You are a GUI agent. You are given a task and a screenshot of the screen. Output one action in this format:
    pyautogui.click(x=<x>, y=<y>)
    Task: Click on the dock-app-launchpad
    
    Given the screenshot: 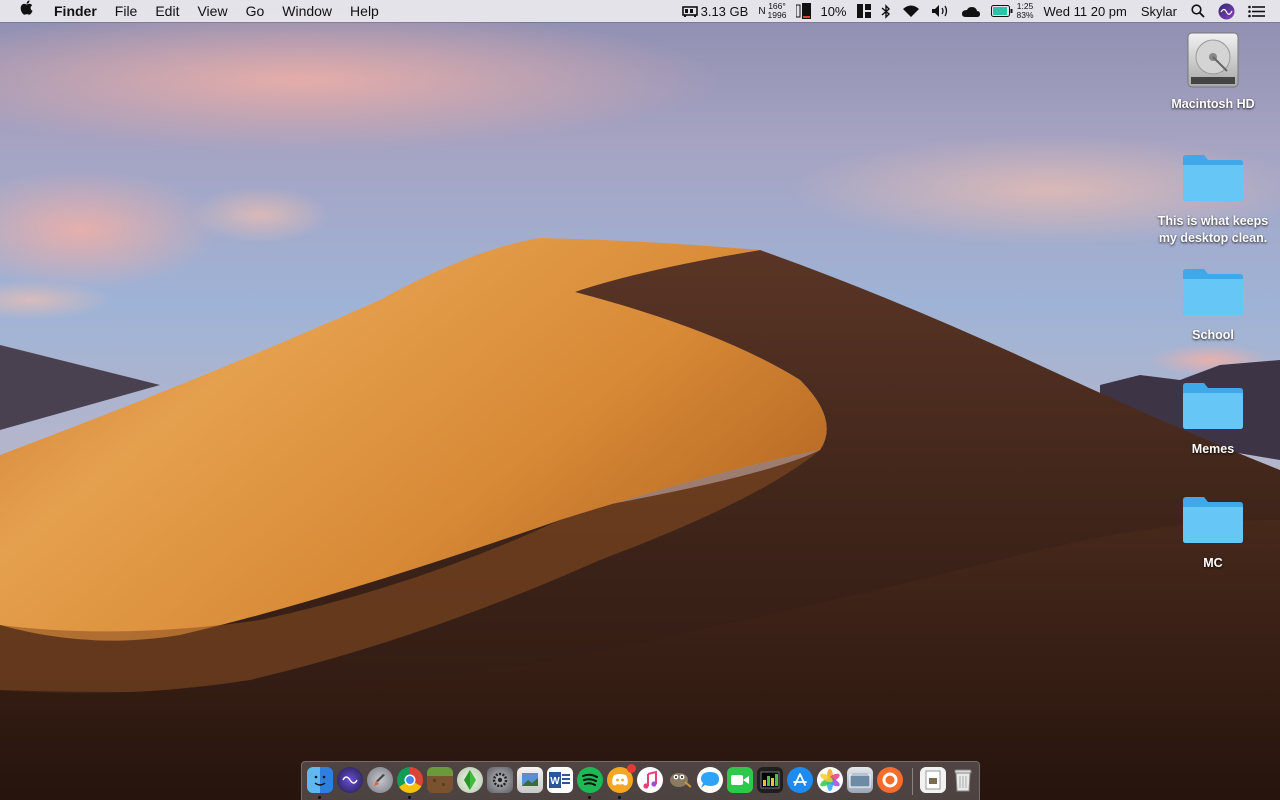 What is the action you would take?
    pyautogui.click(x=380, y=780)
    